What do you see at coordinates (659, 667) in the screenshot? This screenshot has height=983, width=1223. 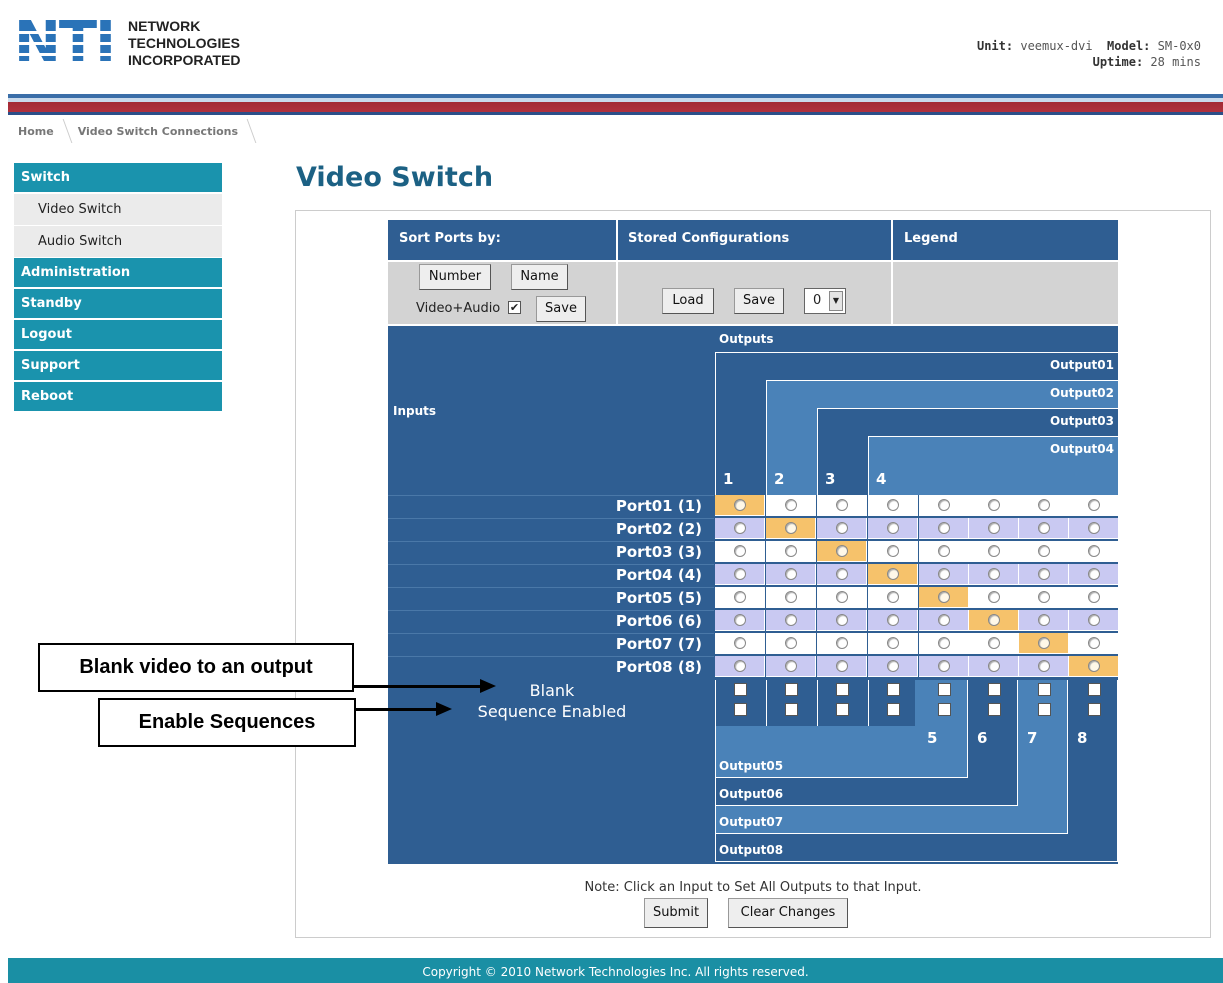 I see `input-port-label: Port08 (8)` at bounding box center [659, 667].